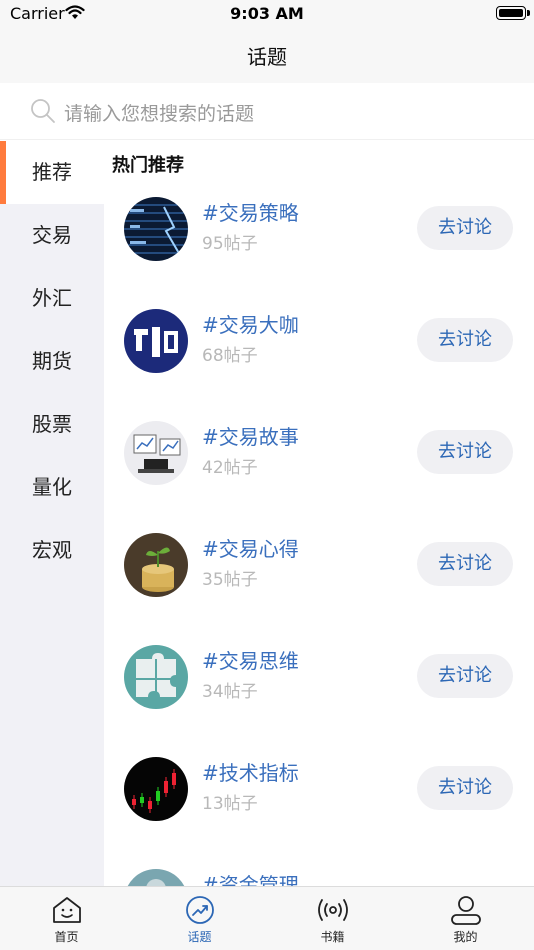 The width and height of the screenshot is (534, 950). I want to click on tab-bar: 首页 话题 书籍 我的, so click(267, 918).